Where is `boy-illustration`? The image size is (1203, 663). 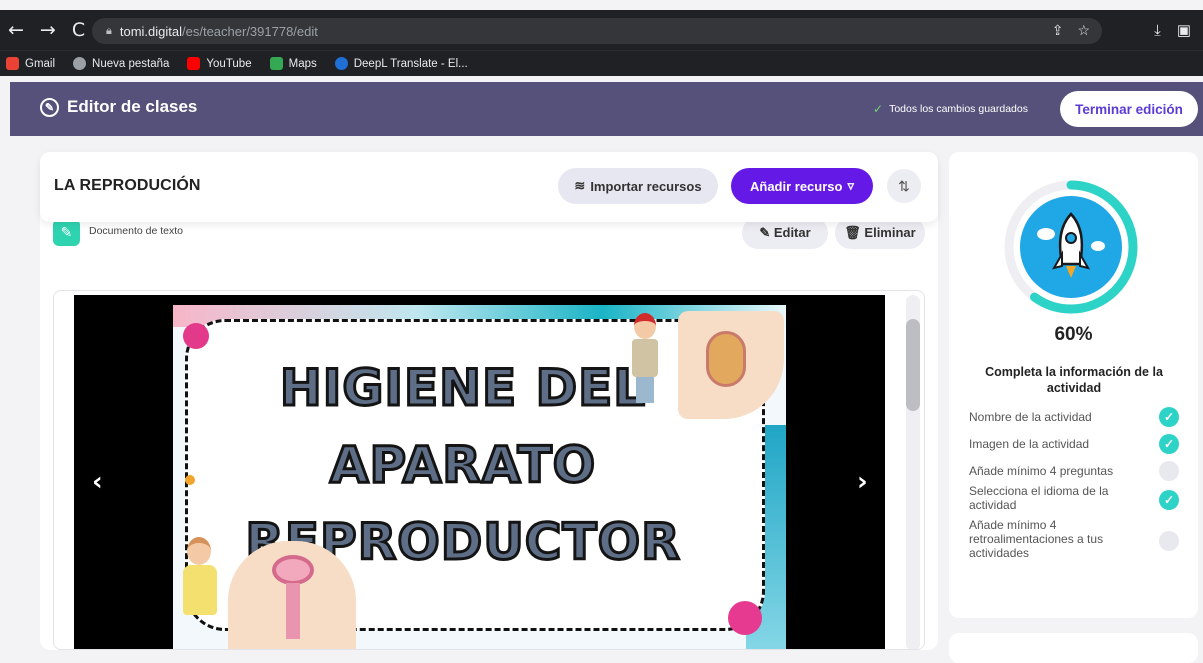 boy-illustration is located at coordinates (646, 360).